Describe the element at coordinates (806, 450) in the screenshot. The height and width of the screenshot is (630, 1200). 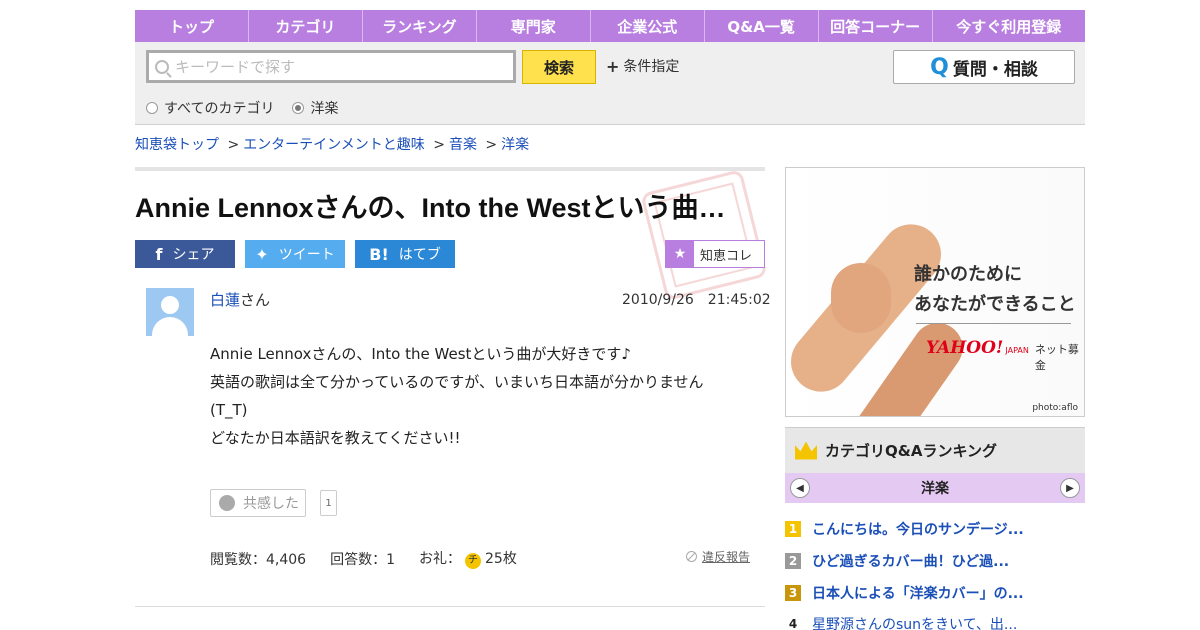
I see `crown-icon` at that location.